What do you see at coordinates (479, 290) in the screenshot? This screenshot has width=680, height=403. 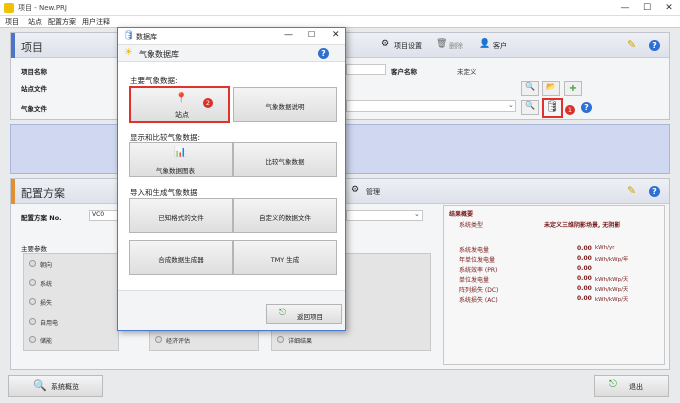 I see `result-label: 阵列损失 (DC)` at bounding box center [479, 290].